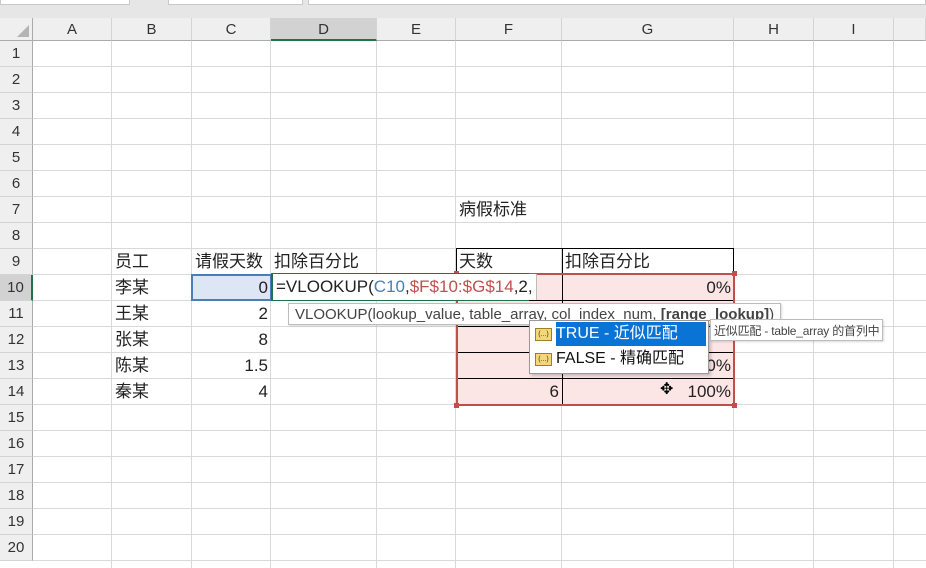 The width and height of the screenshot is (926, 568). I want to click on select-all-button, so click(16, 29).